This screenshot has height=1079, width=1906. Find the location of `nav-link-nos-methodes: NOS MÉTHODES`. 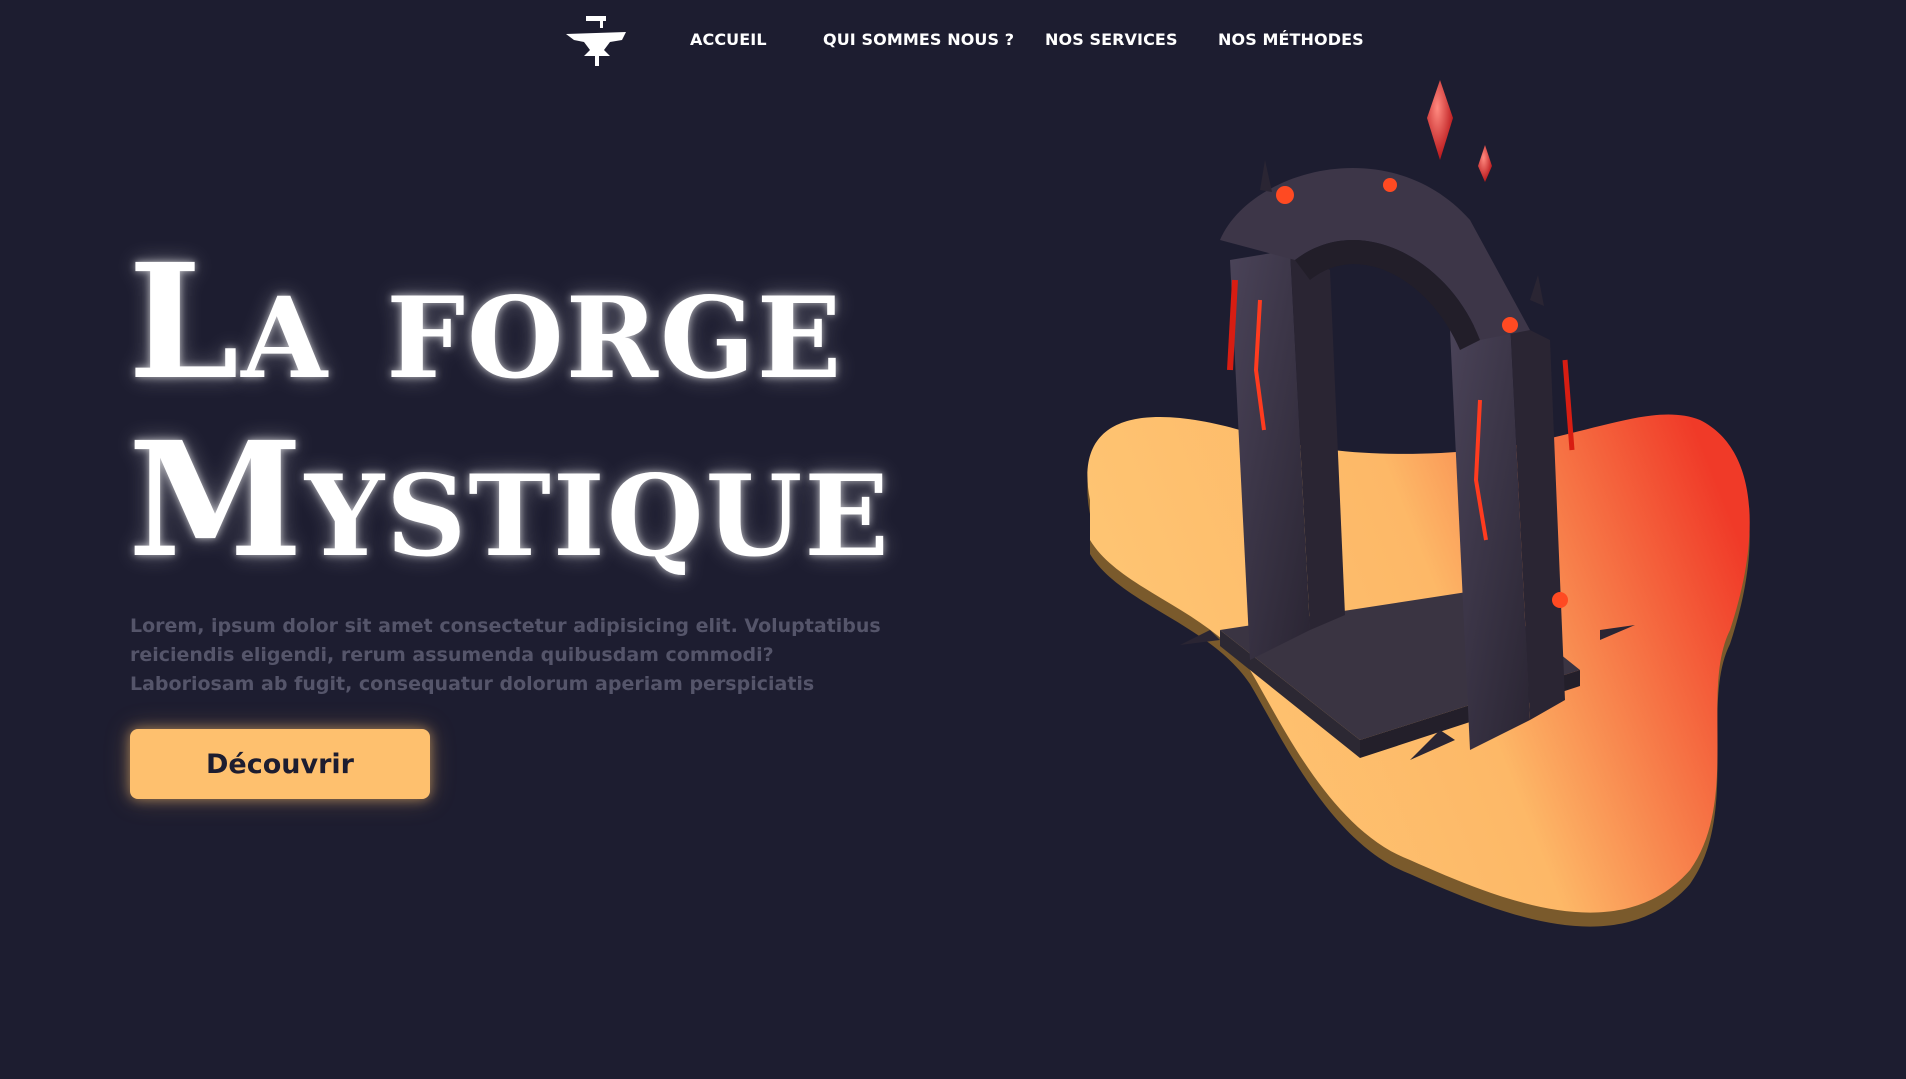

nav-link-nos-methodes: NOS MÉTHODES is located at coordinates (1291, 39).